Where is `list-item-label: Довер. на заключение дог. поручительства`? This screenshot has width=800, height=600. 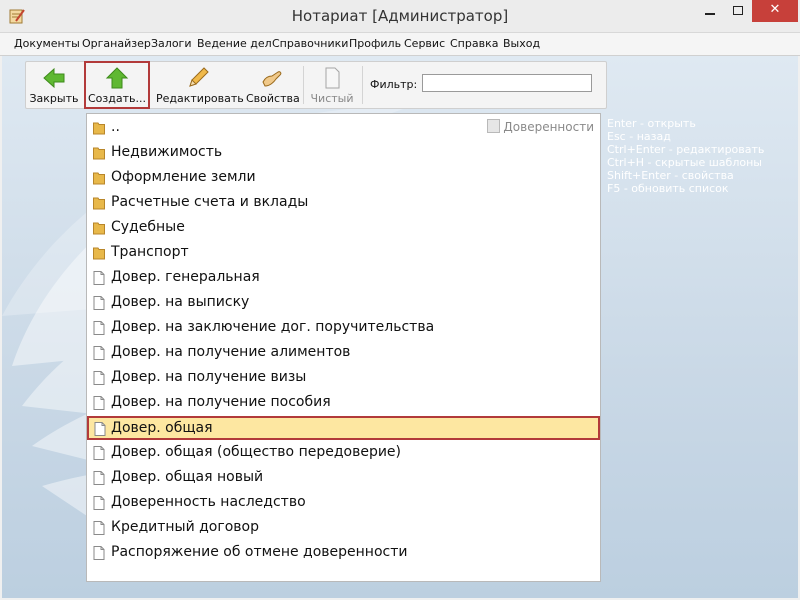
list-item-label: Довер. на заключение дог. поручительства is located at coordinates (273, 327).